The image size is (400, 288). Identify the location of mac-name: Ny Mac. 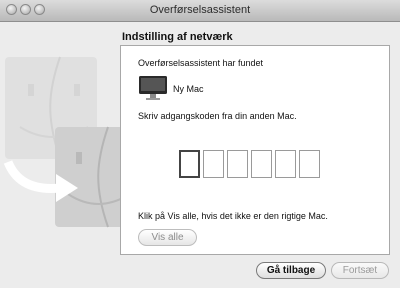
(188, 89).